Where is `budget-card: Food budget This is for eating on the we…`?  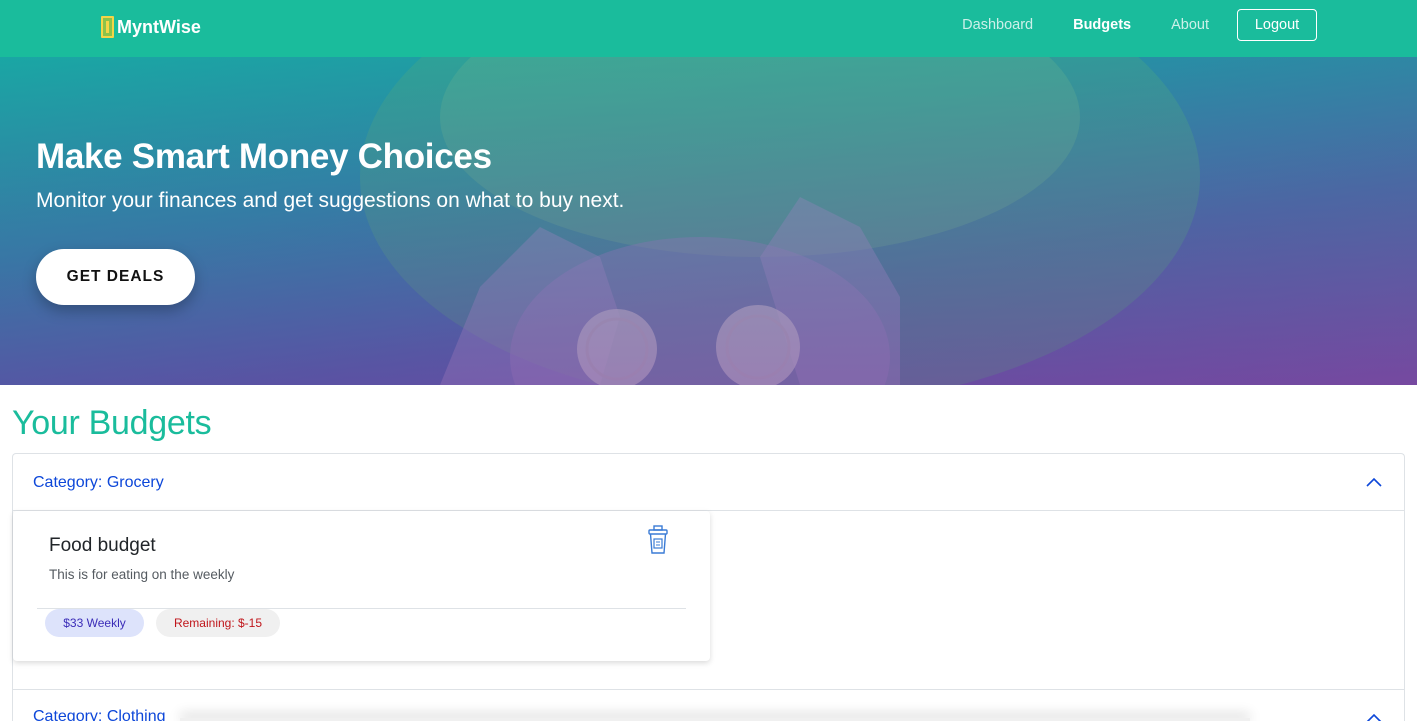 budget-card: Food budget This is for eating on the we… is located at coordinates (361, 586).